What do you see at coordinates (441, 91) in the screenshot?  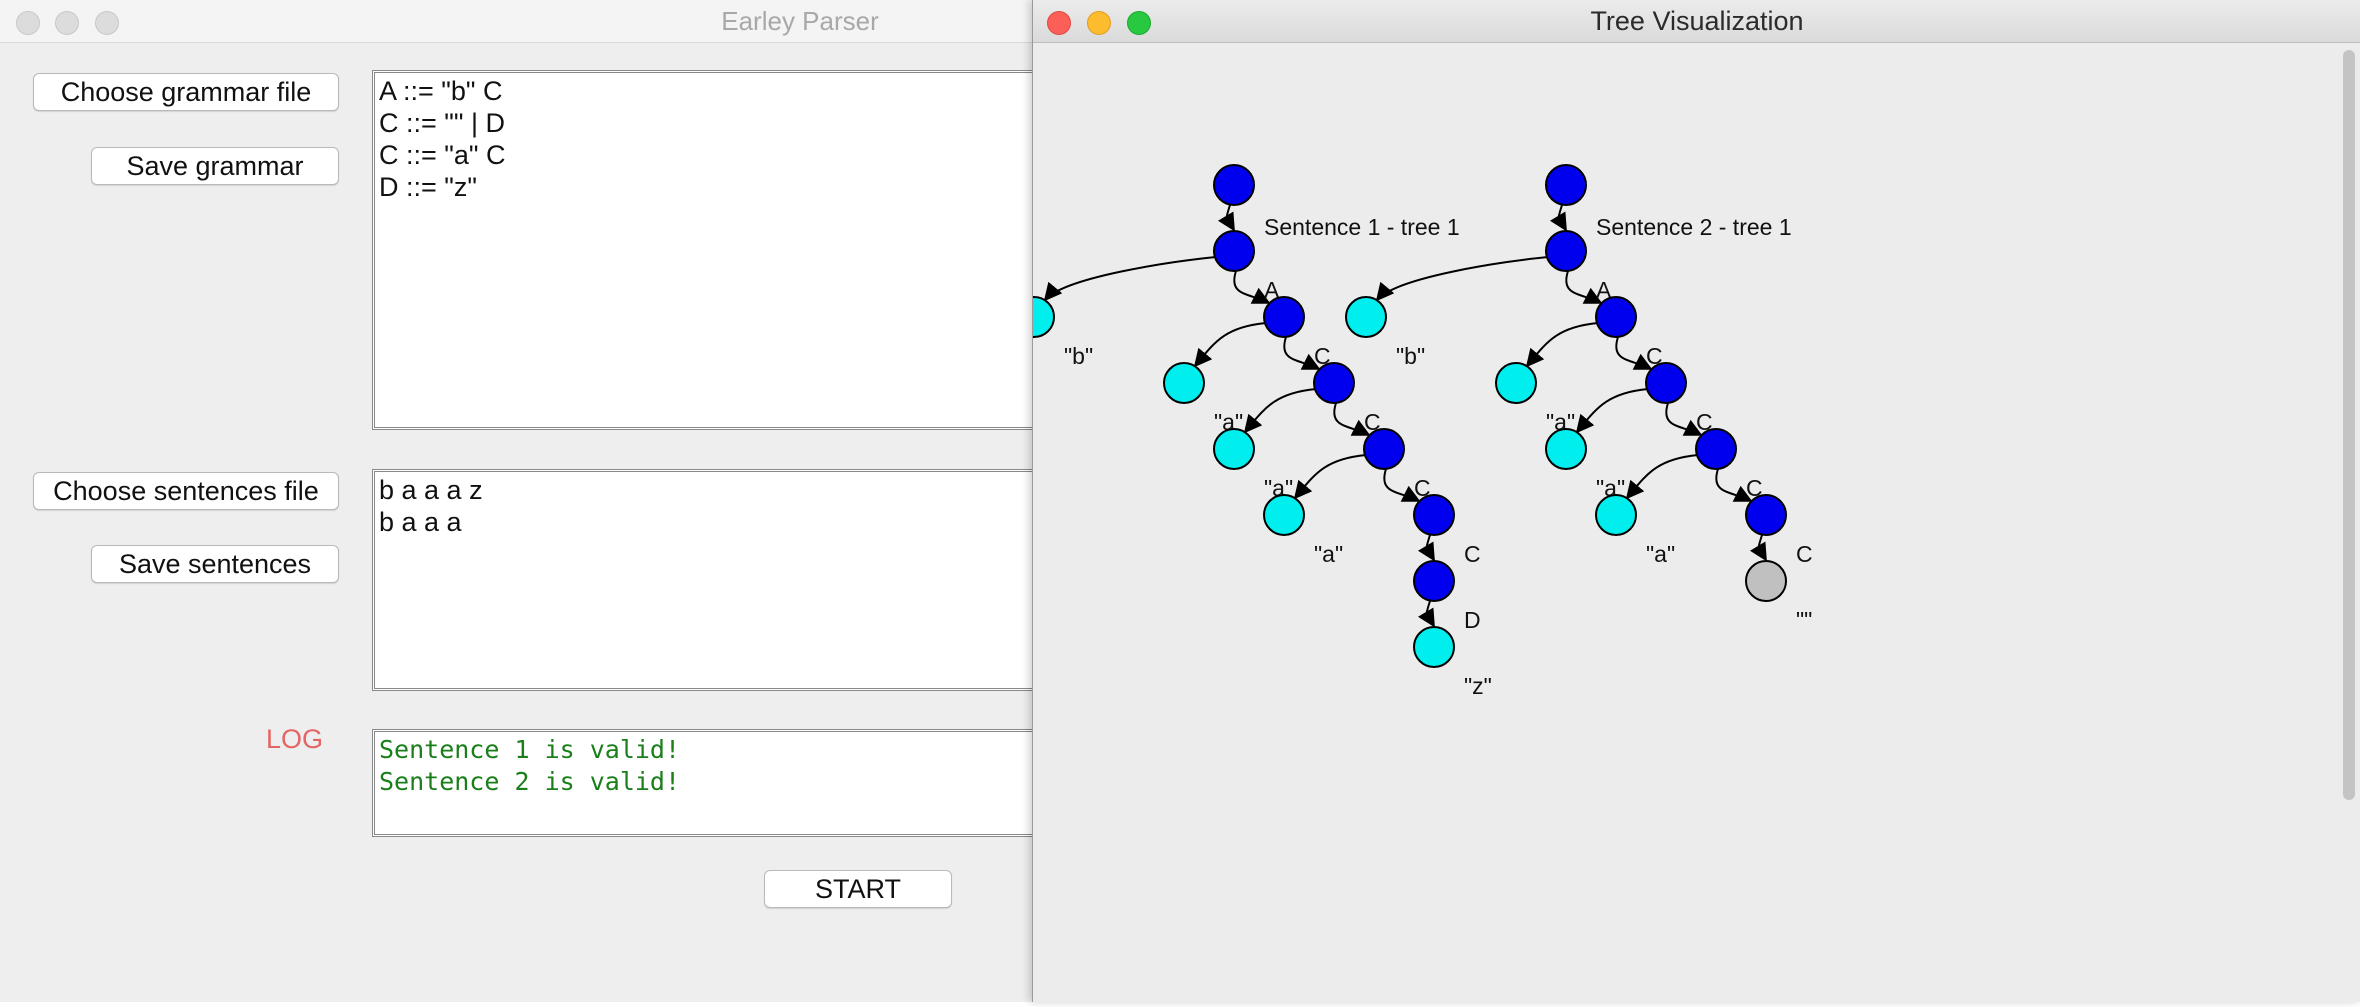 I see `grammar-line: A ::= "b" C` at bounding box center [441, 91].